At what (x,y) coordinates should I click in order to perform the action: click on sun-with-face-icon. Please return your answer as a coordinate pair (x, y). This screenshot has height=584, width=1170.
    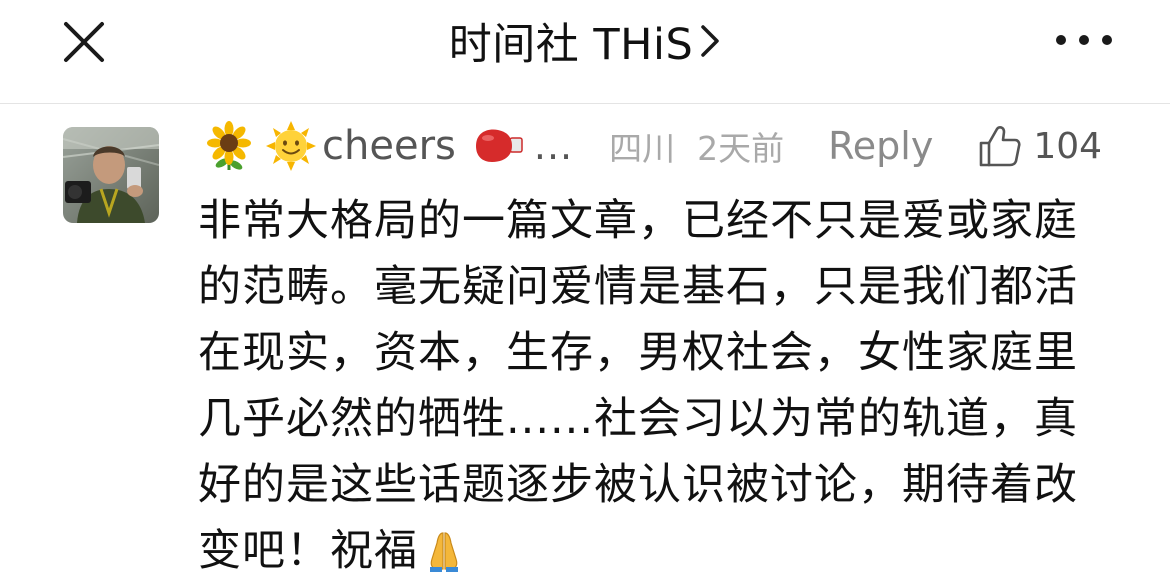
    Looking at the image, I should click on (291, 146).